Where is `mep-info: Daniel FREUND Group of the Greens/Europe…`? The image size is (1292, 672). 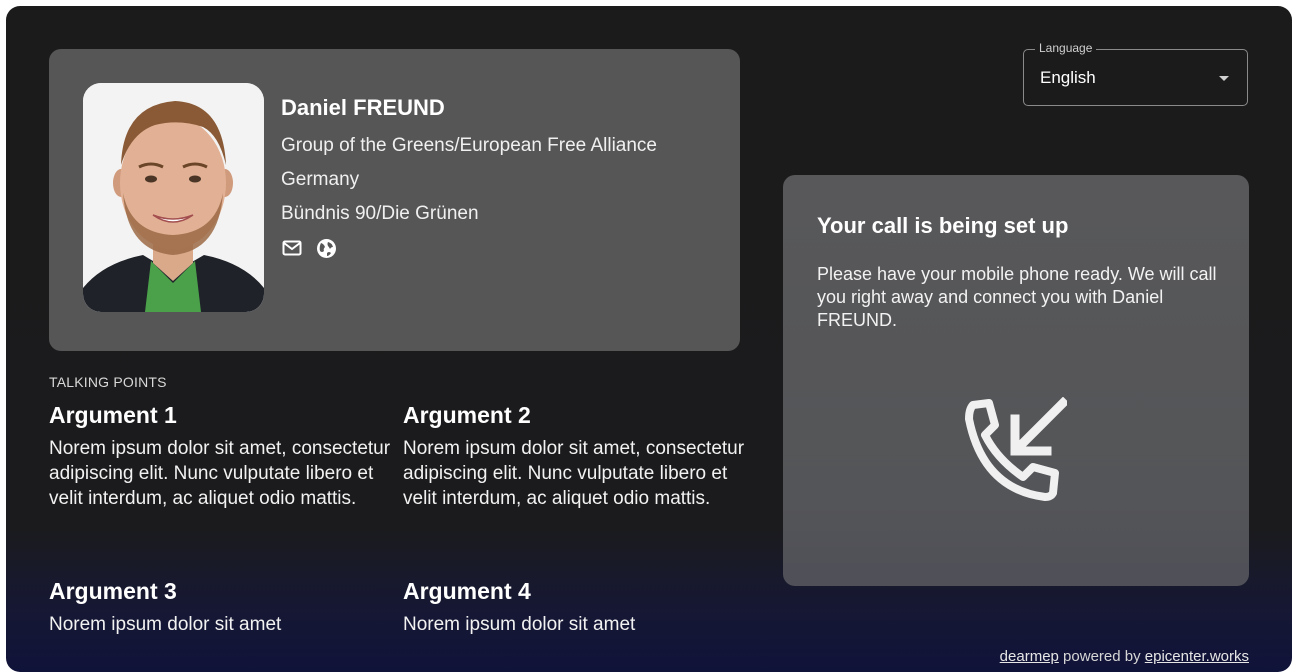 mep-info: Daniel FREUND Group of the Greens/Europe… is located at coordinates (469, 177).